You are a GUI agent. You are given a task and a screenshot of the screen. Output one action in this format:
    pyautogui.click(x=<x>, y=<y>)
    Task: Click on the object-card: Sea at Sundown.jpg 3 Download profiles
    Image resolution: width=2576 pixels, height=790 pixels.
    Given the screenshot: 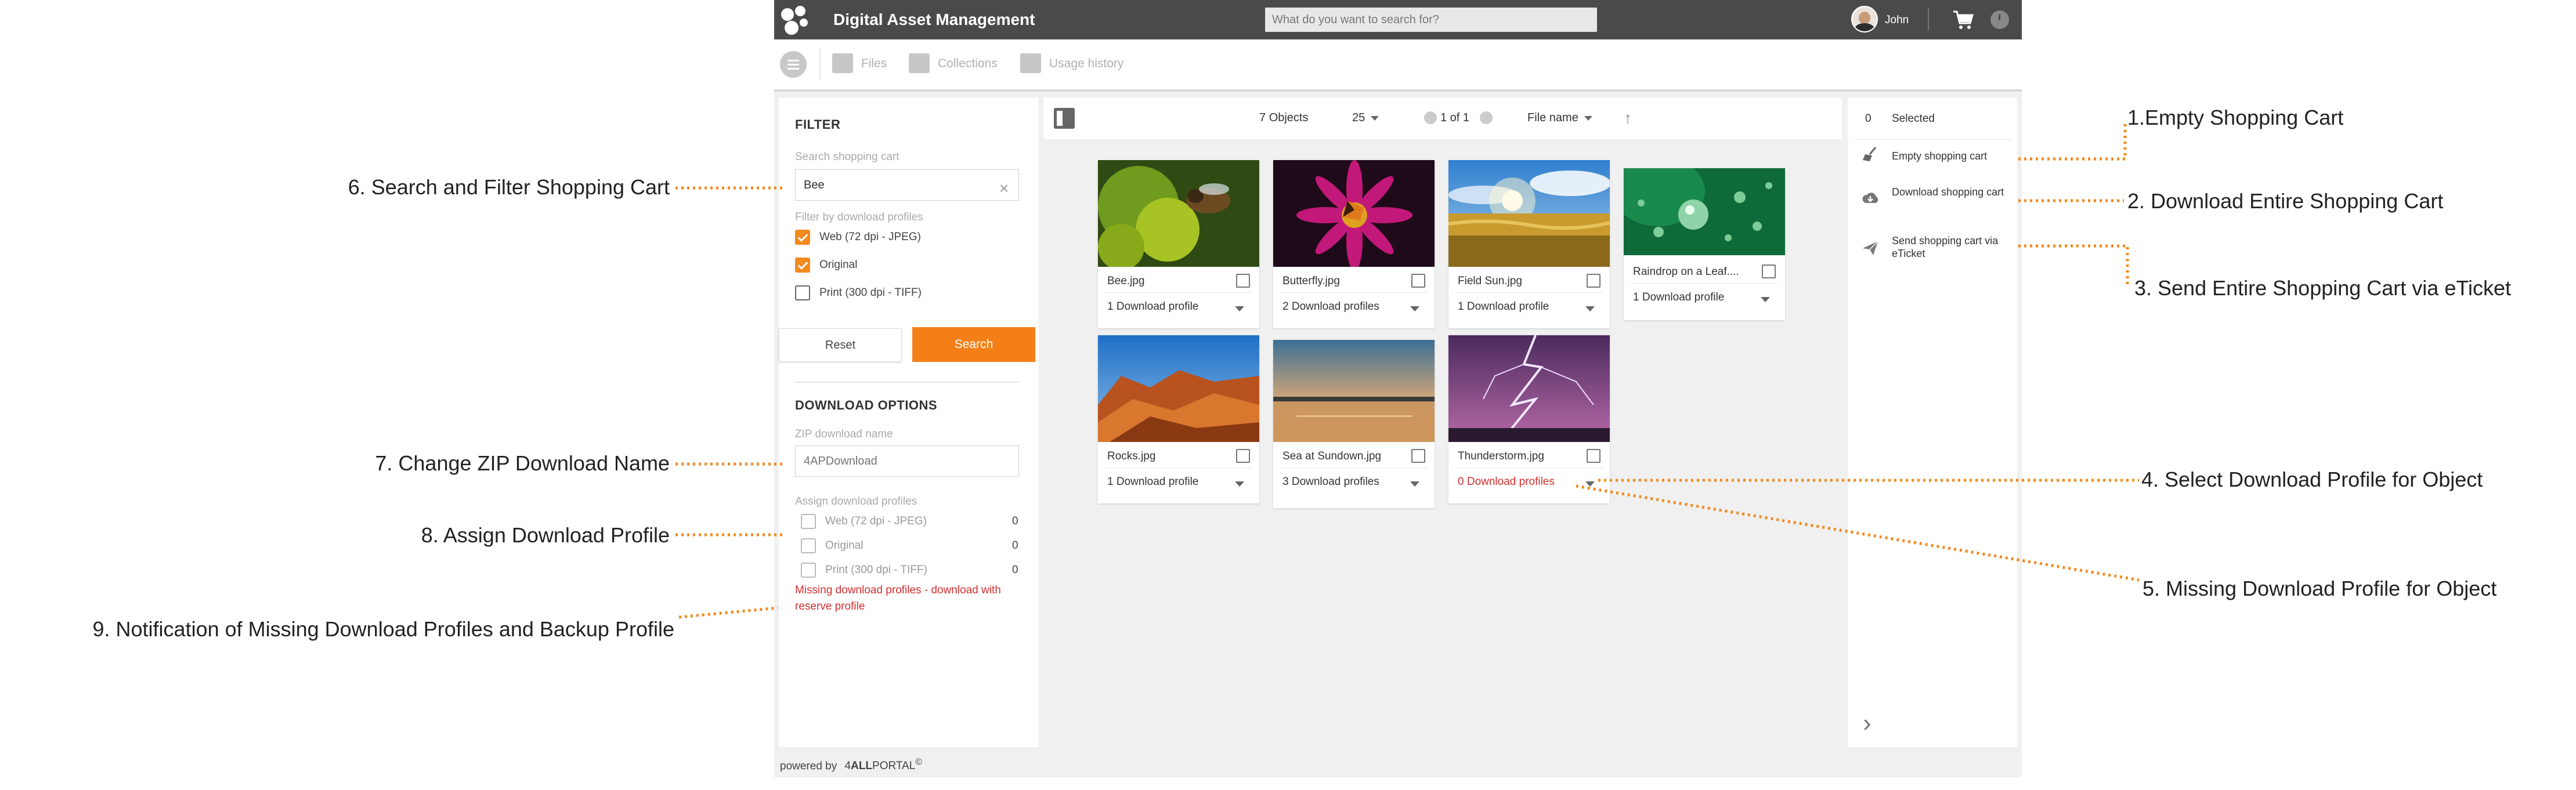 What is the action you would take?
    pyautogui.click(x=1354, y=424)
    